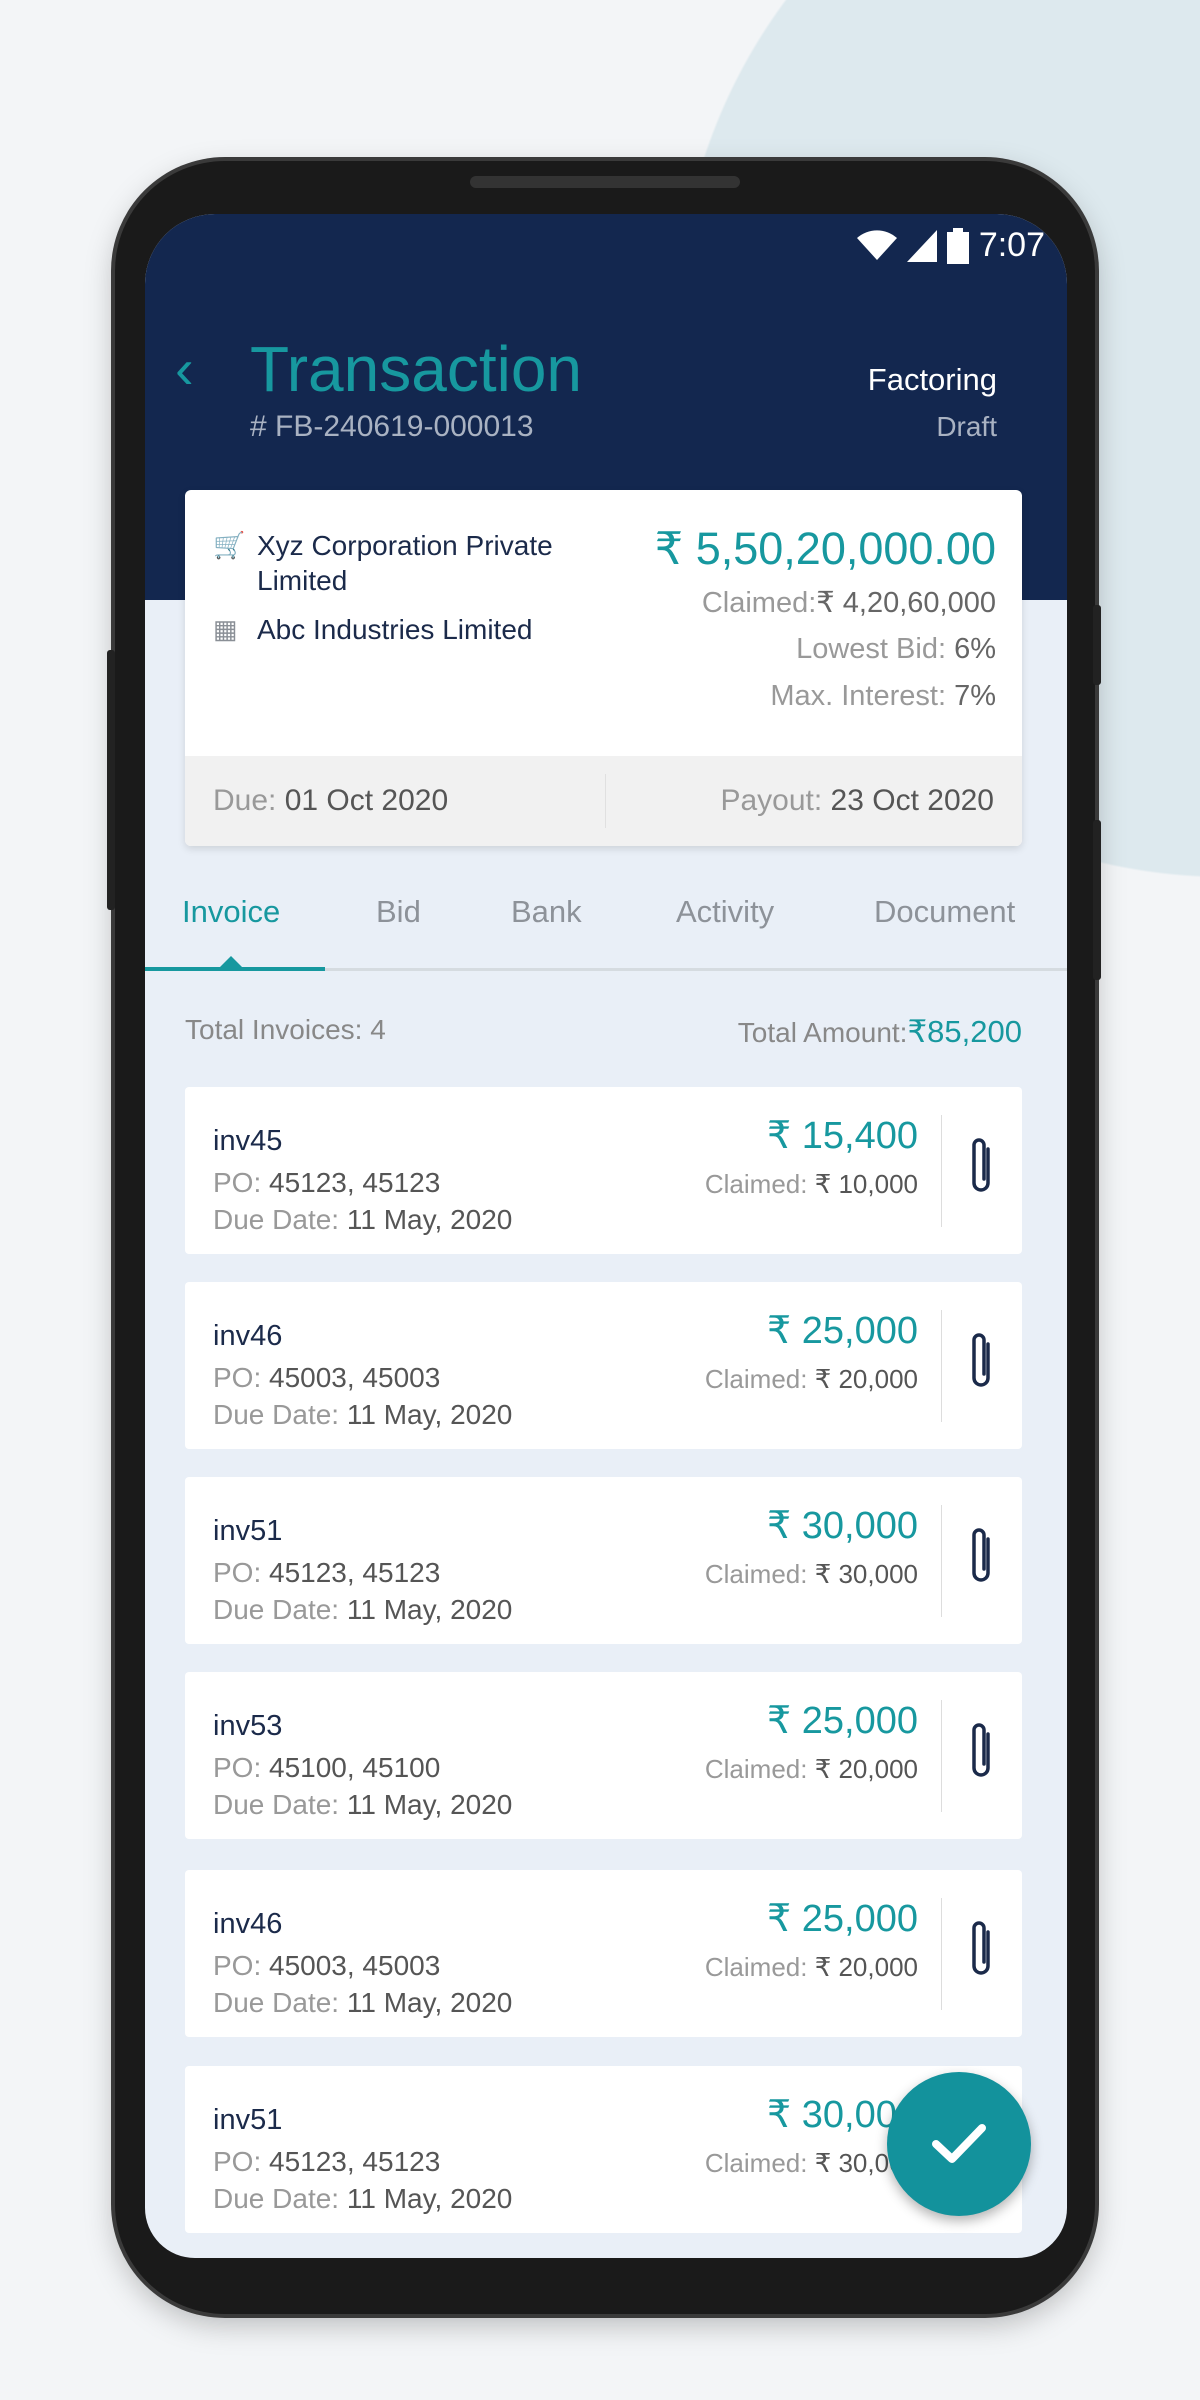  Describe the element at coordinates (605, 182) in the screenshot. I see `phone-speaker` at that location.